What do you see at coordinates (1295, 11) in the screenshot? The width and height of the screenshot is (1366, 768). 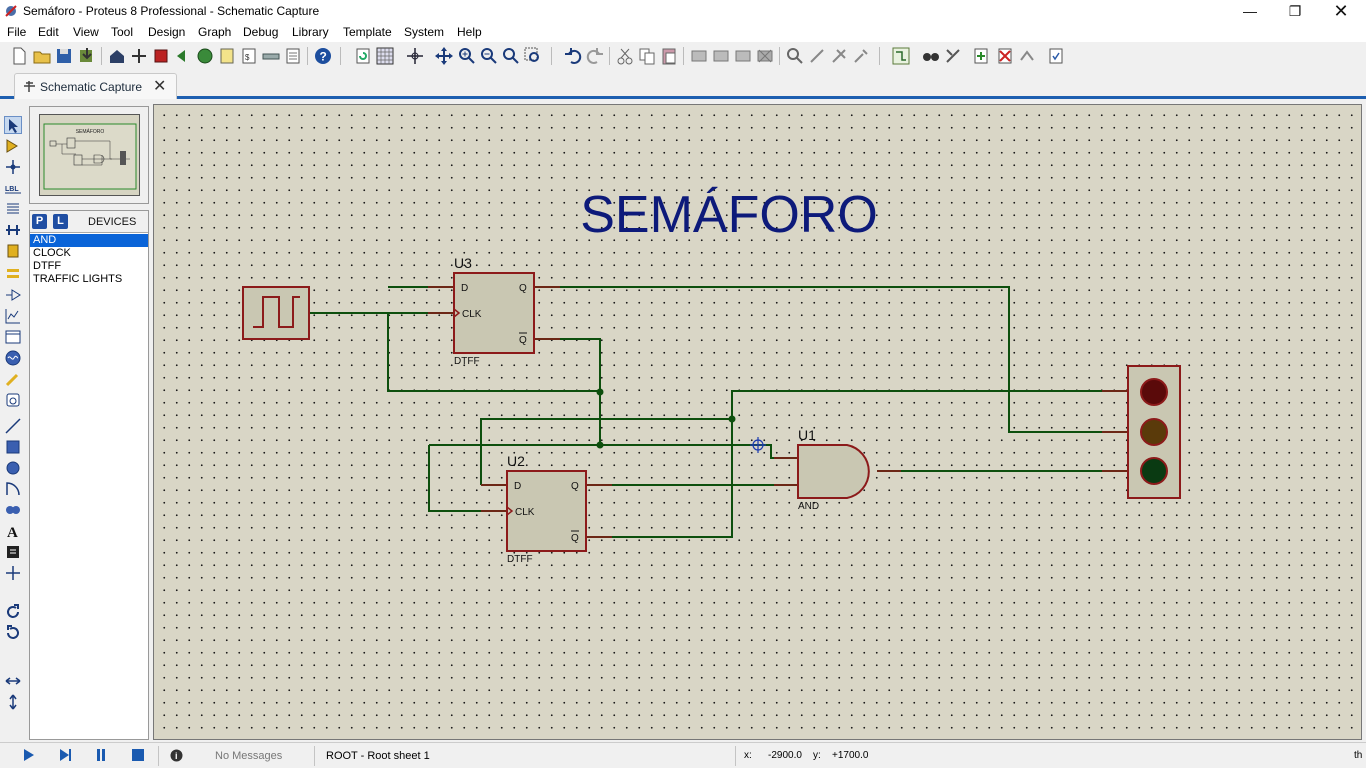 I see `maximize-button: ❐` at bounding box center [1295, 11].